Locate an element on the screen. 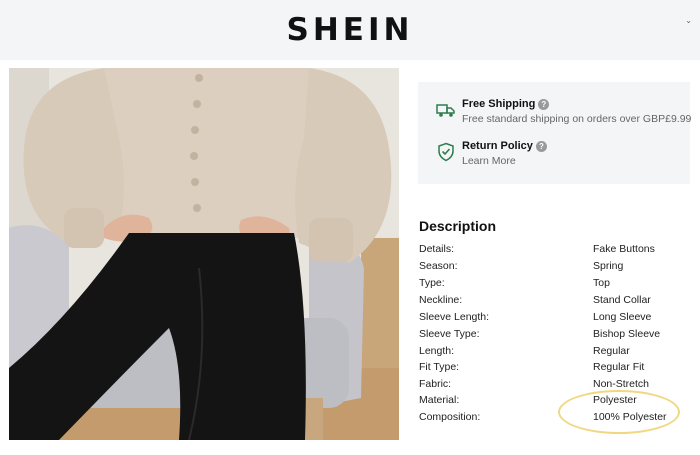 The width and height of the screenshot is (700, 455). description-row: Composition: 100% Polyester is located at coordinates (554, 419).